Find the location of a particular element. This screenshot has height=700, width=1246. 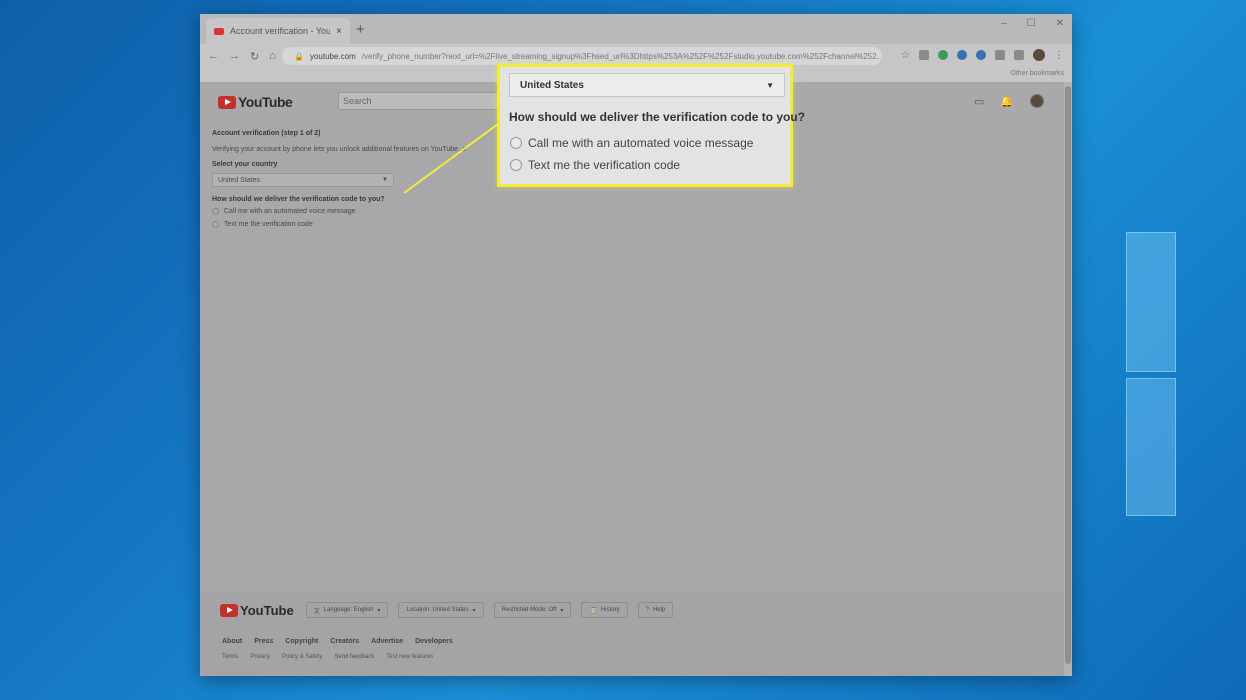

callout-text-option: Text me the verification code is located at coordinates (595, 165).